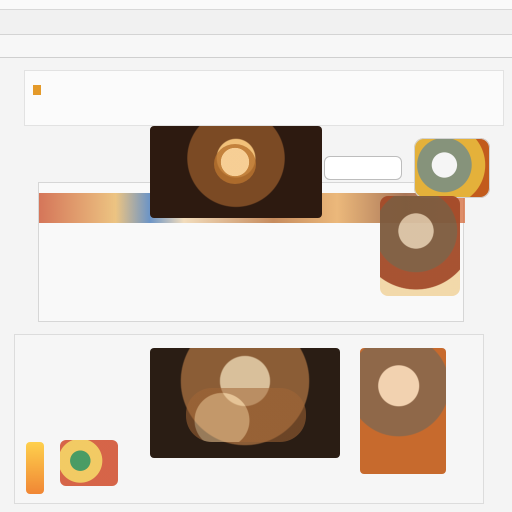 This screenshot has height=512, width=512. What do you see at coordinates (452, 168) in the screenshot?
I see `avatar` at bounding box center [452, 168].